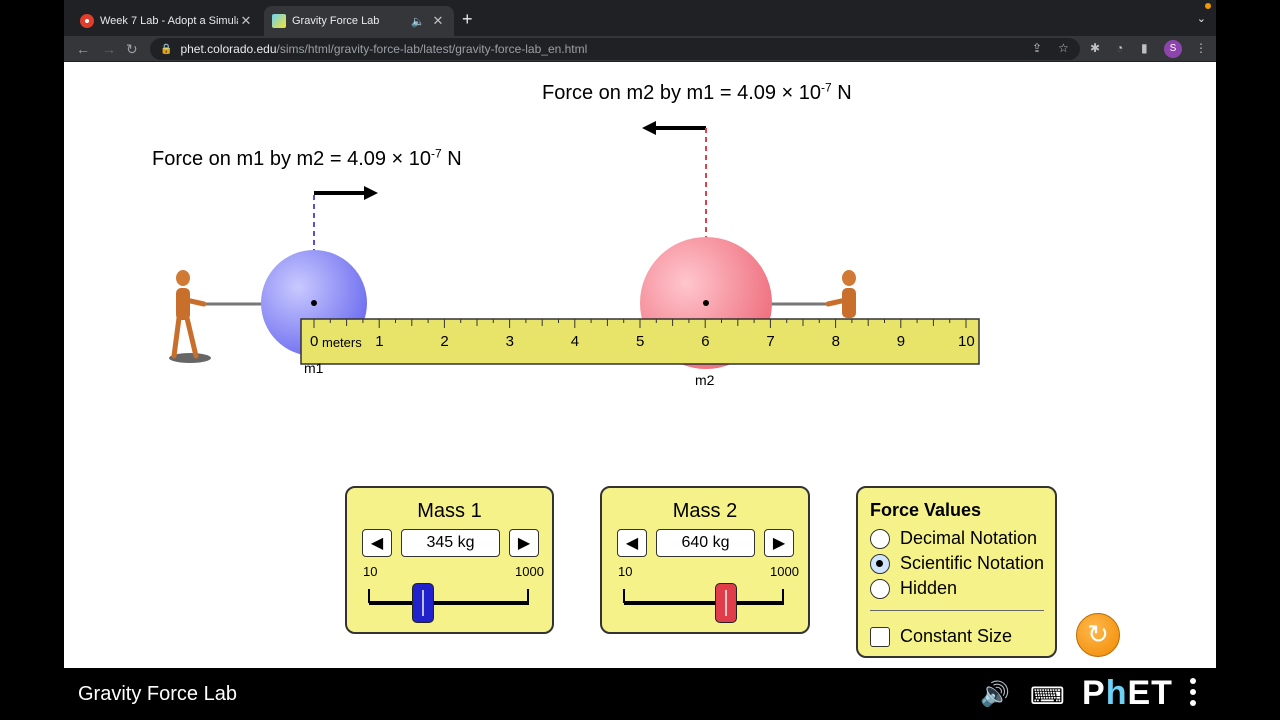 This screenshot has width=1280, height=720. What do you see at coordinates (880, 538) in the screenshot?
I see `decimal-notation-radio` at bounding box center [880, 538].